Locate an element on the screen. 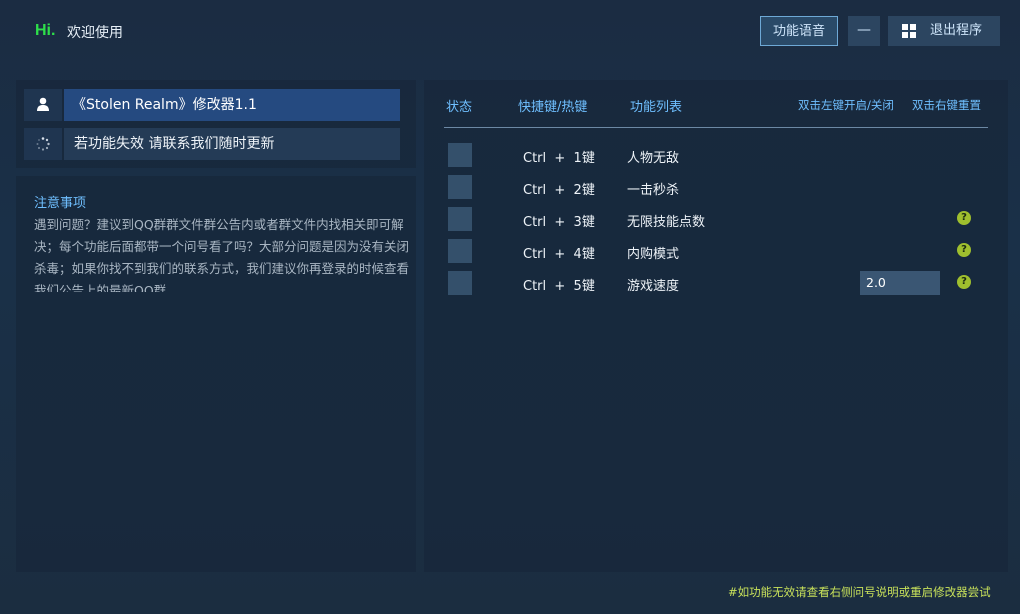 The image size is (1020, 614). feature-name: 游戏速度 is located at coordinates (653, 286).